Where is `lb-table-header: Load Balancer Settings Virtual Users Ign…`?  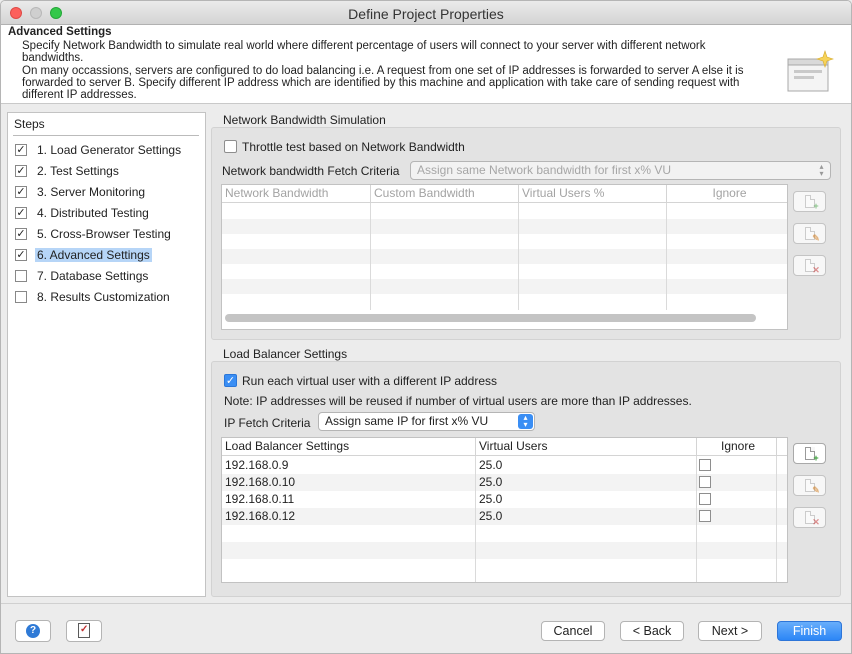 lb-table-header: Load Balancer Settings Virtual Users Ign… is located at coordinates (504, 447).